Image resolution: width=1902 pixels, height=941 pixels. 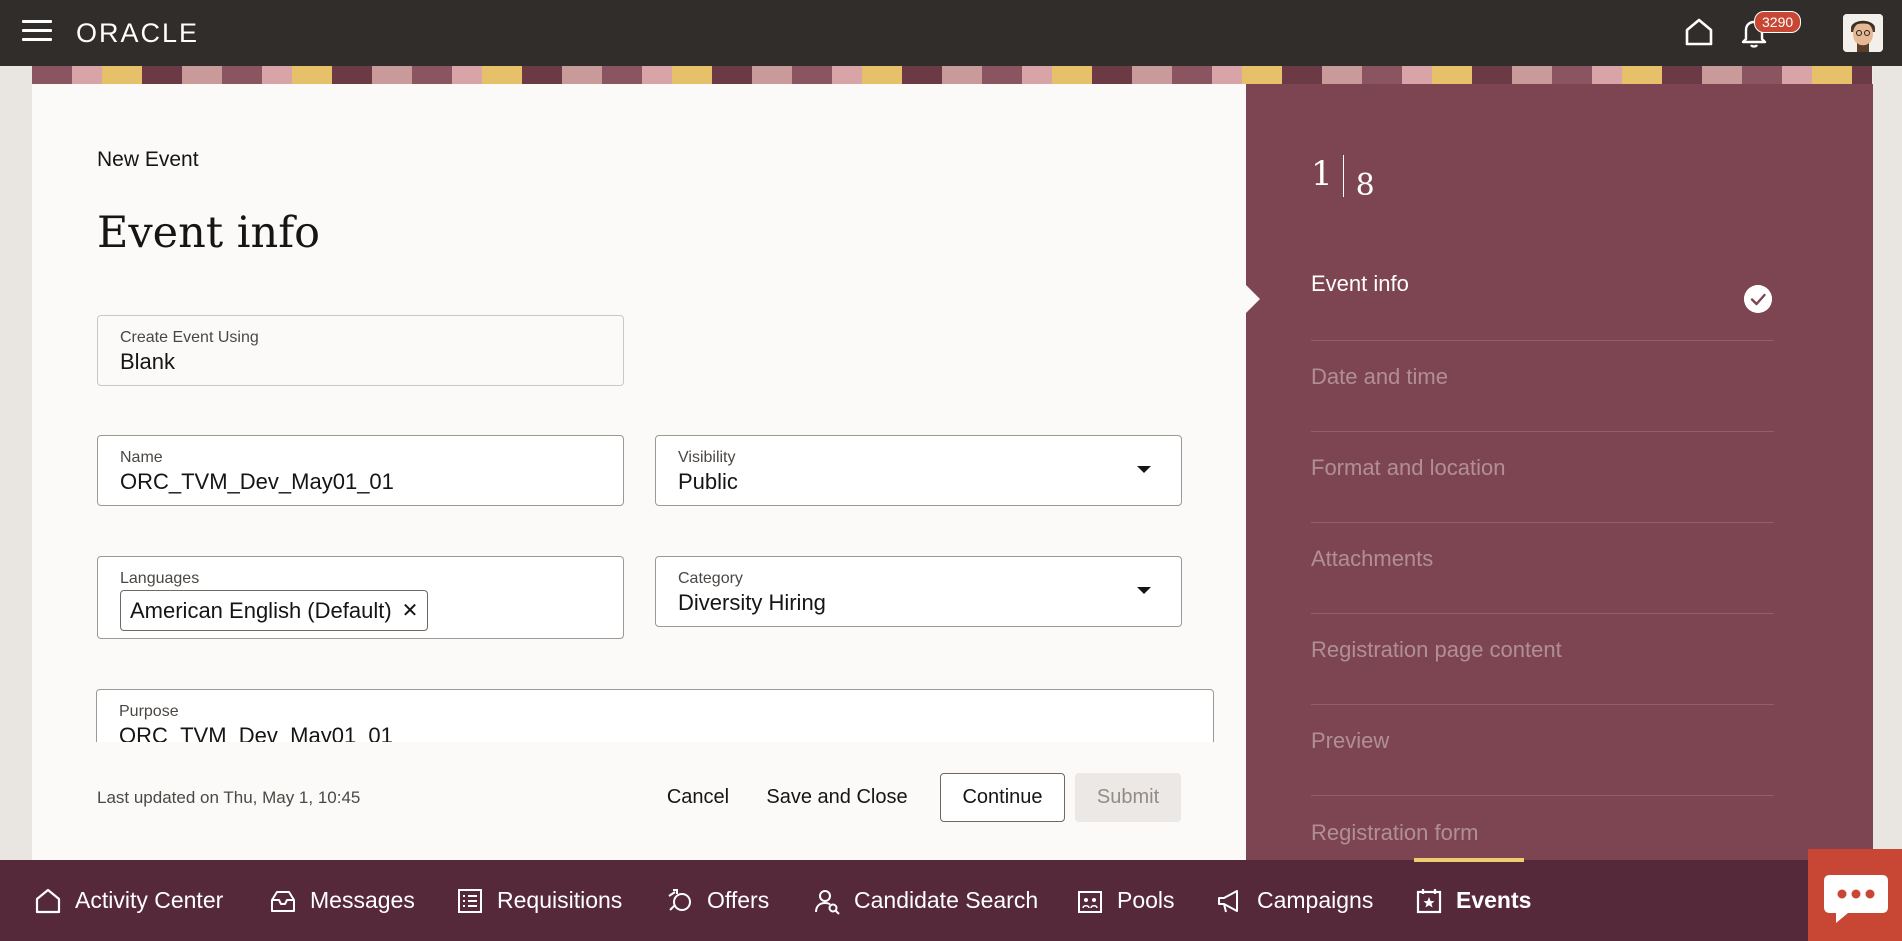 I want to click on menu-icon, so click(x=37, y=33).